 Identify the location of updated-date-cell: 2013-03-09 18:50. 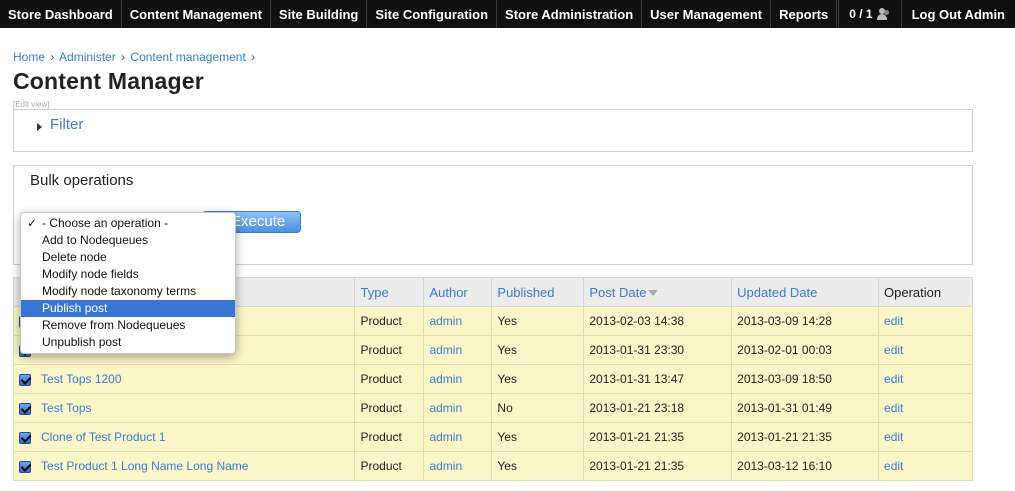
(805, 379).